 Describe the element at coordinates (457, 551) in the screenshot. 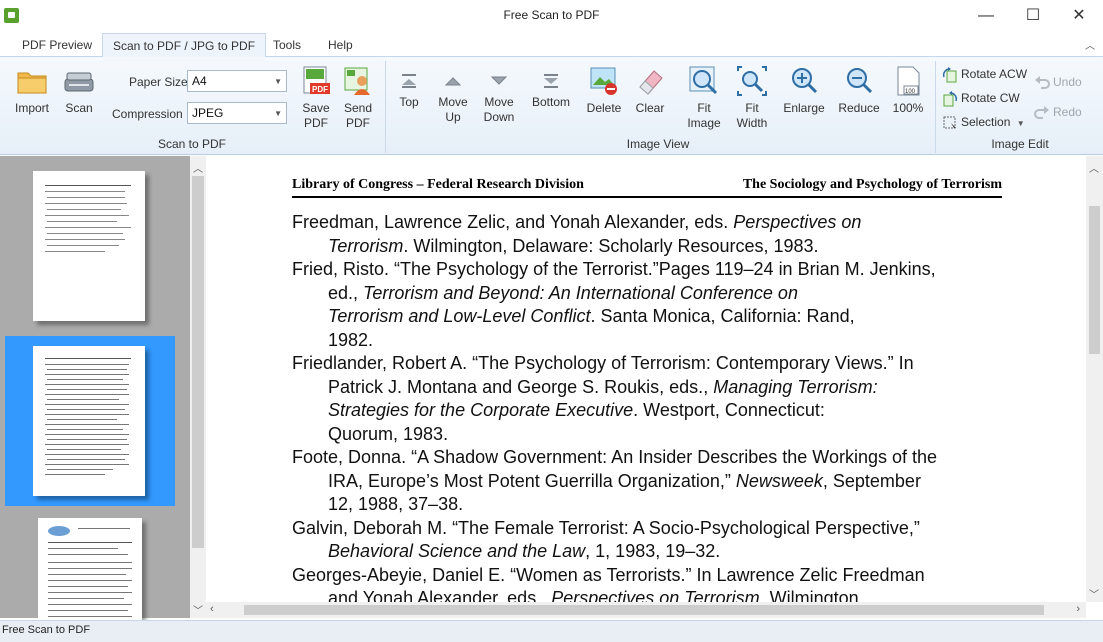

I see `entry-text: Behavioral Science and the Law` at that location.